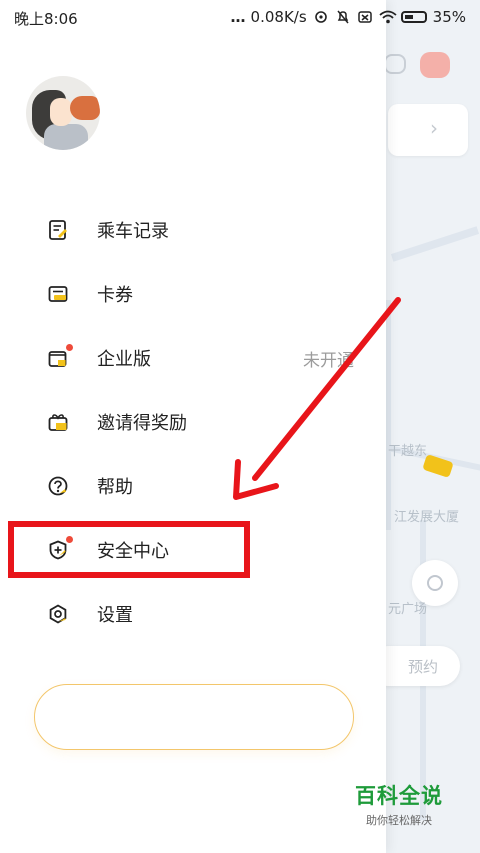 The image size is (480, 853). I want to click on watermark-subtitle: 助你轻松解决, so click(399, 820).